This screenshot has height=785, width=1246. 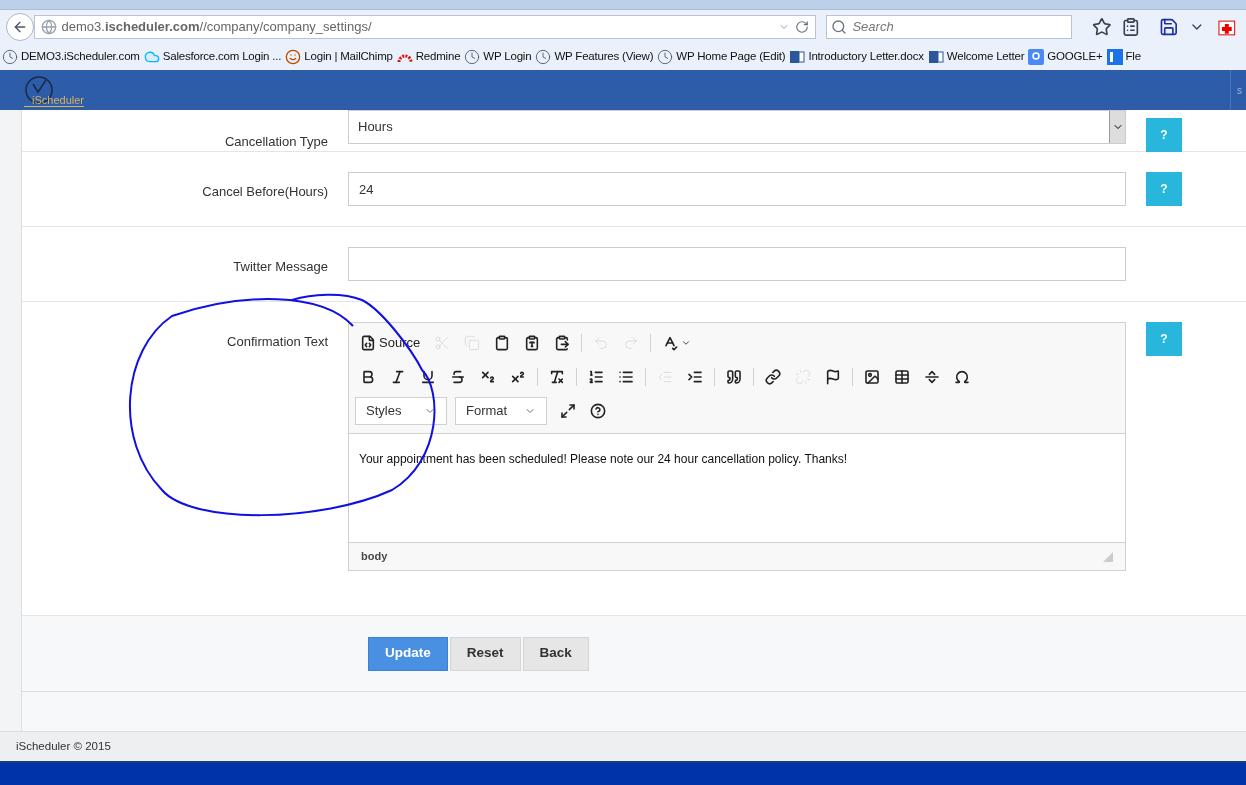 I want to click on bookmark-link: WP Home Page (Edit), so click(x=721, y=57).